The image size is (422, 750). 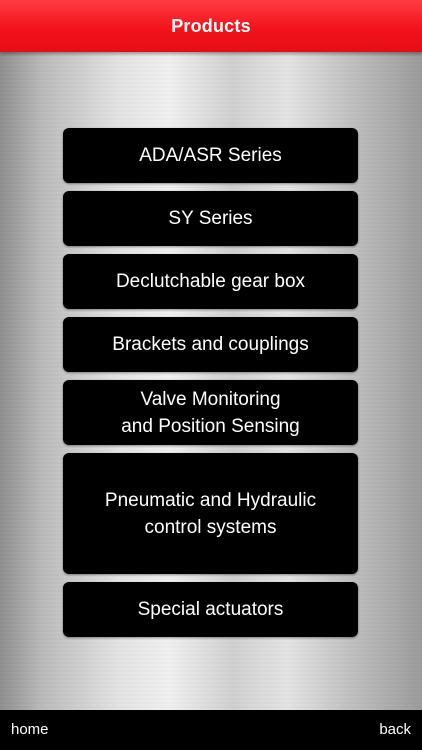 I want to click on menu-item-label: ADA/ASR Series, so click(x=210, y=155).